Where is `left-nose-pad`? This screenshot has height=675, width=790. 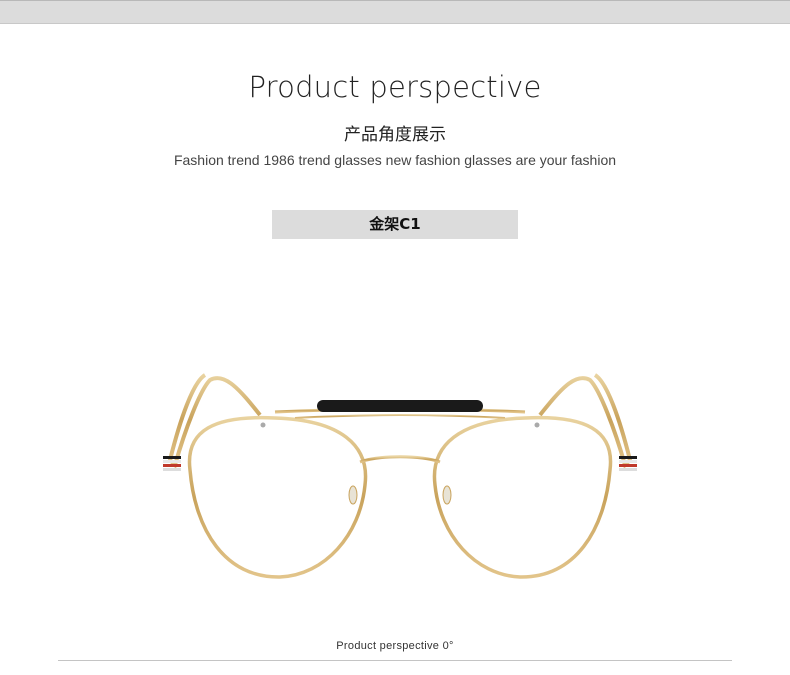
left-nose-pad is located at coordinates (353, 495).